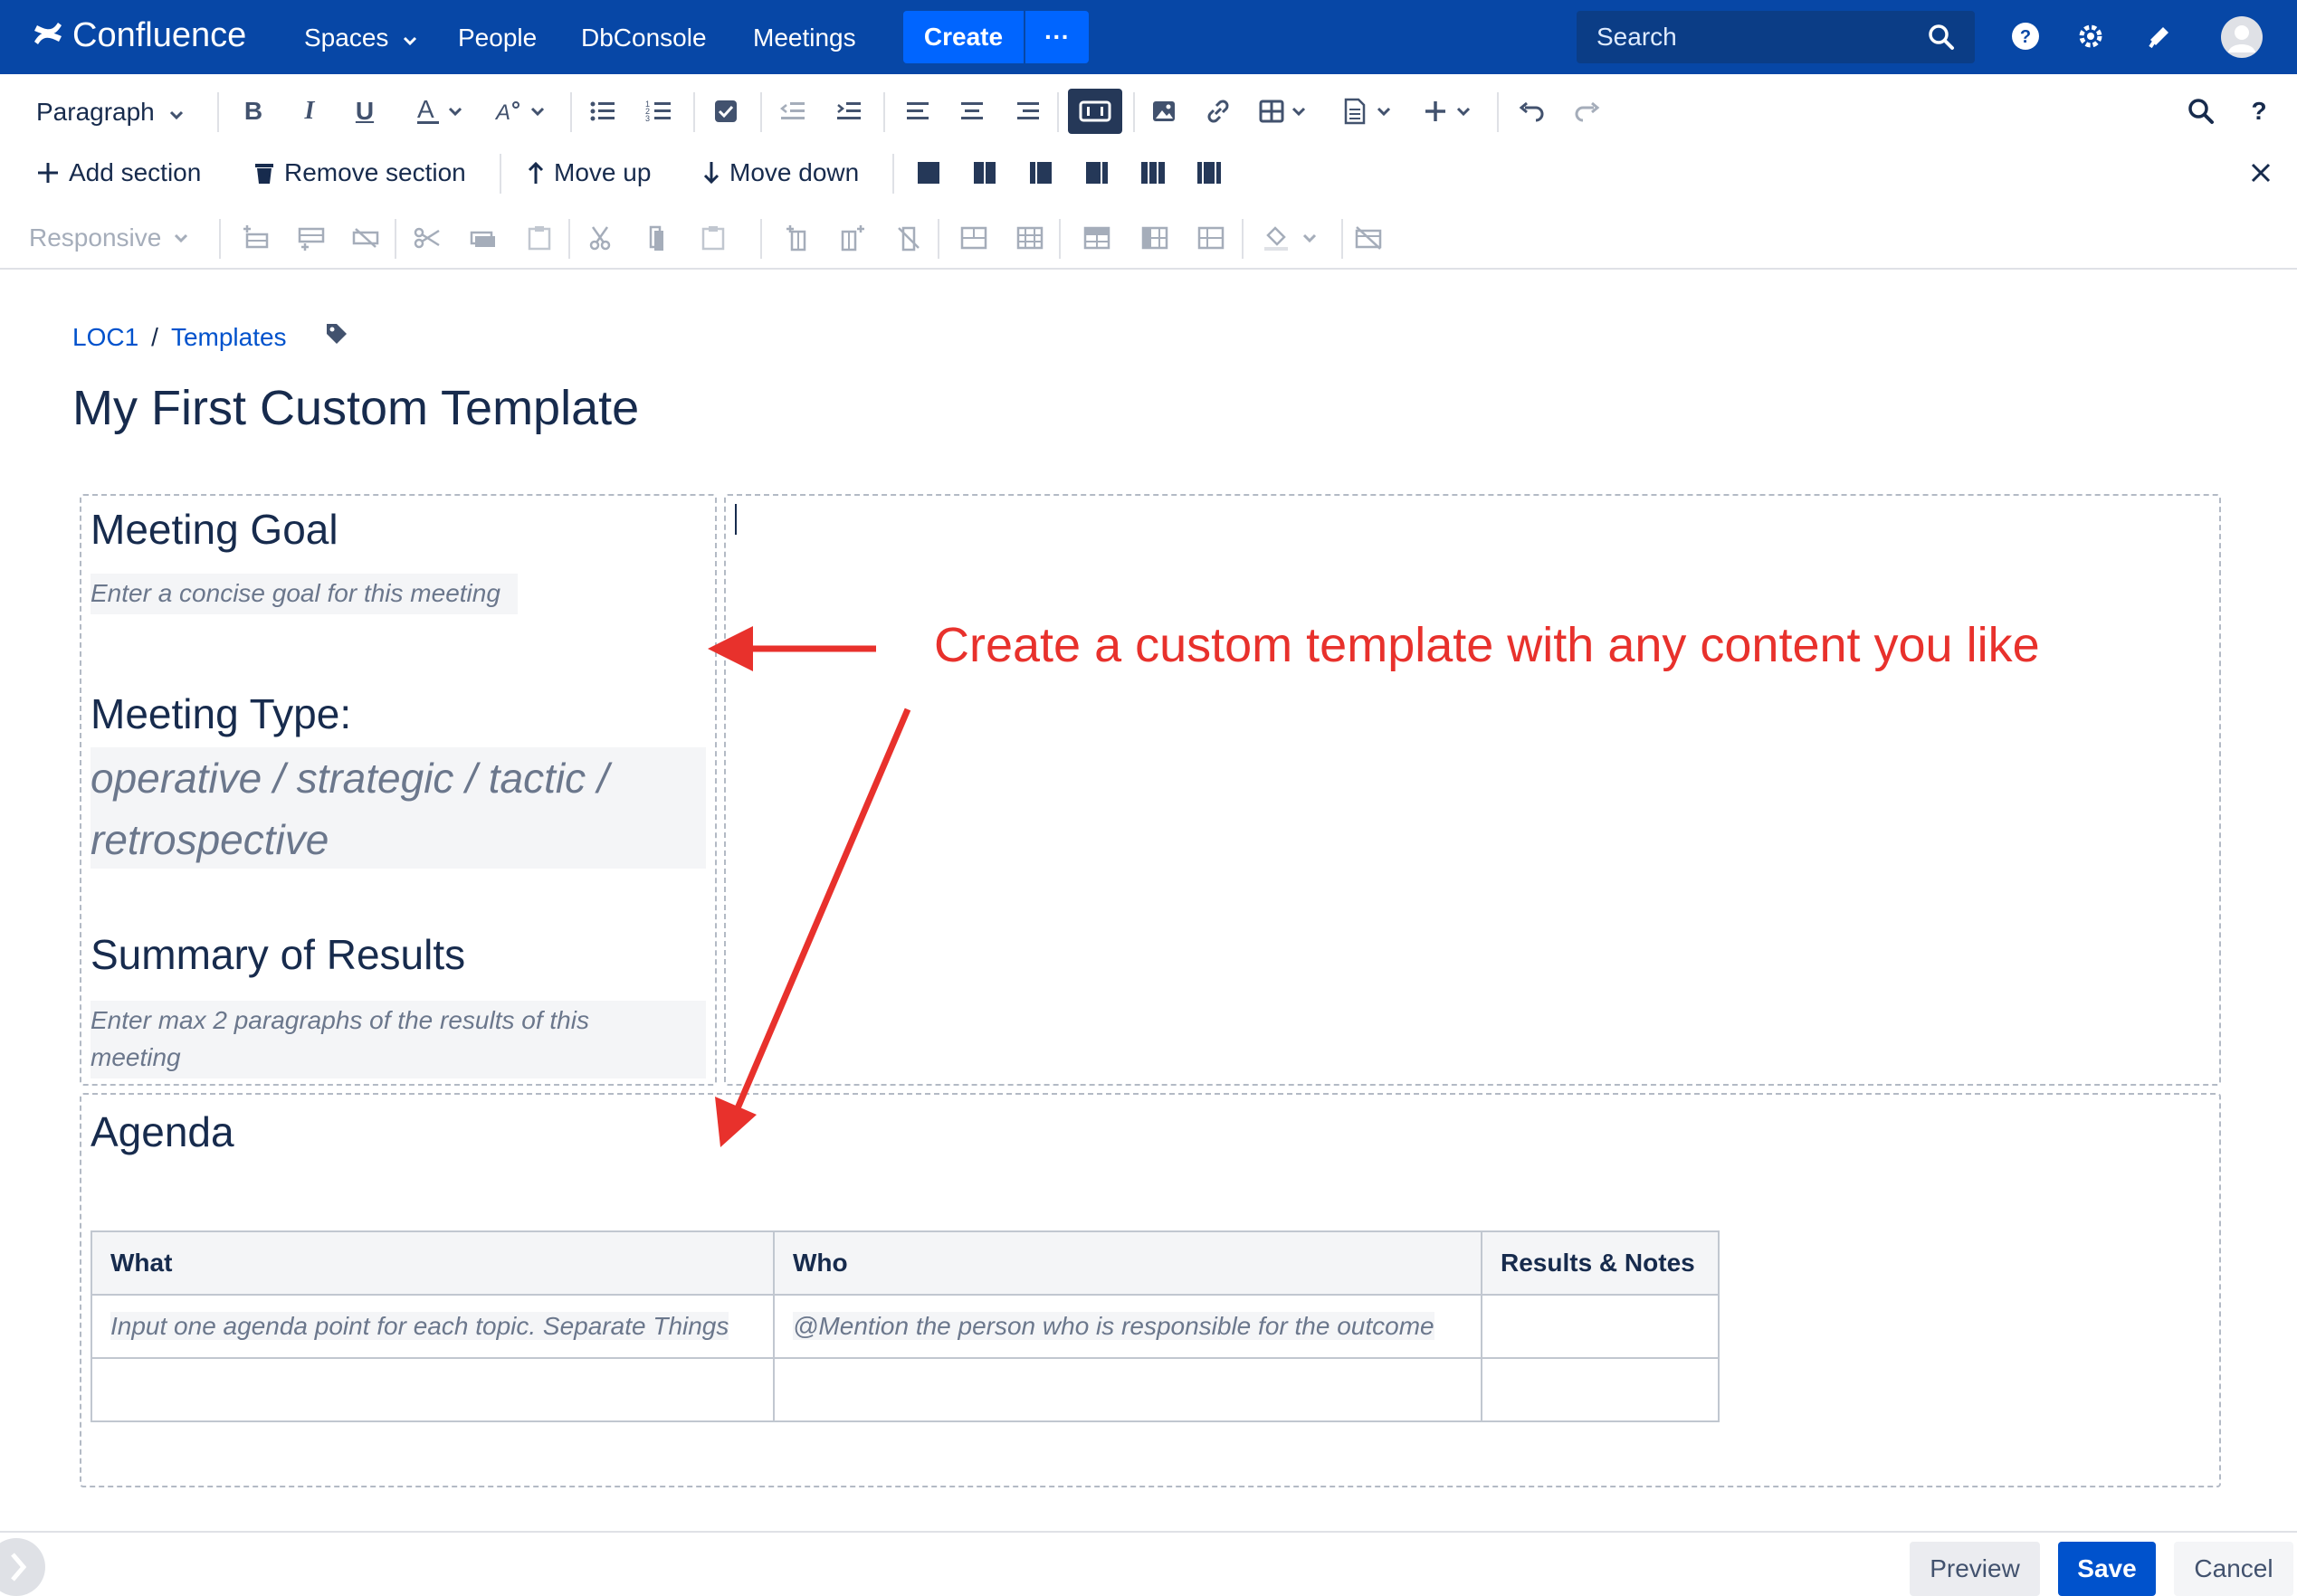 This screenshot has width=2297, height=1596. I want to click on delete-column-icon, so click(908, 238).